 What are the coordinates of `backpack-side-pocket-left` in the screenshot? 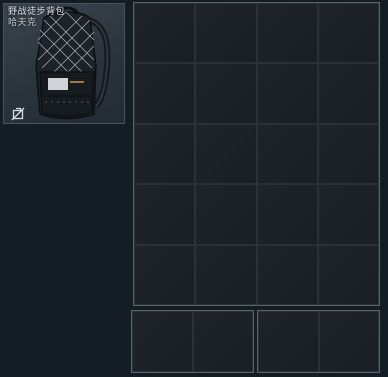 It's located at (192, 341).